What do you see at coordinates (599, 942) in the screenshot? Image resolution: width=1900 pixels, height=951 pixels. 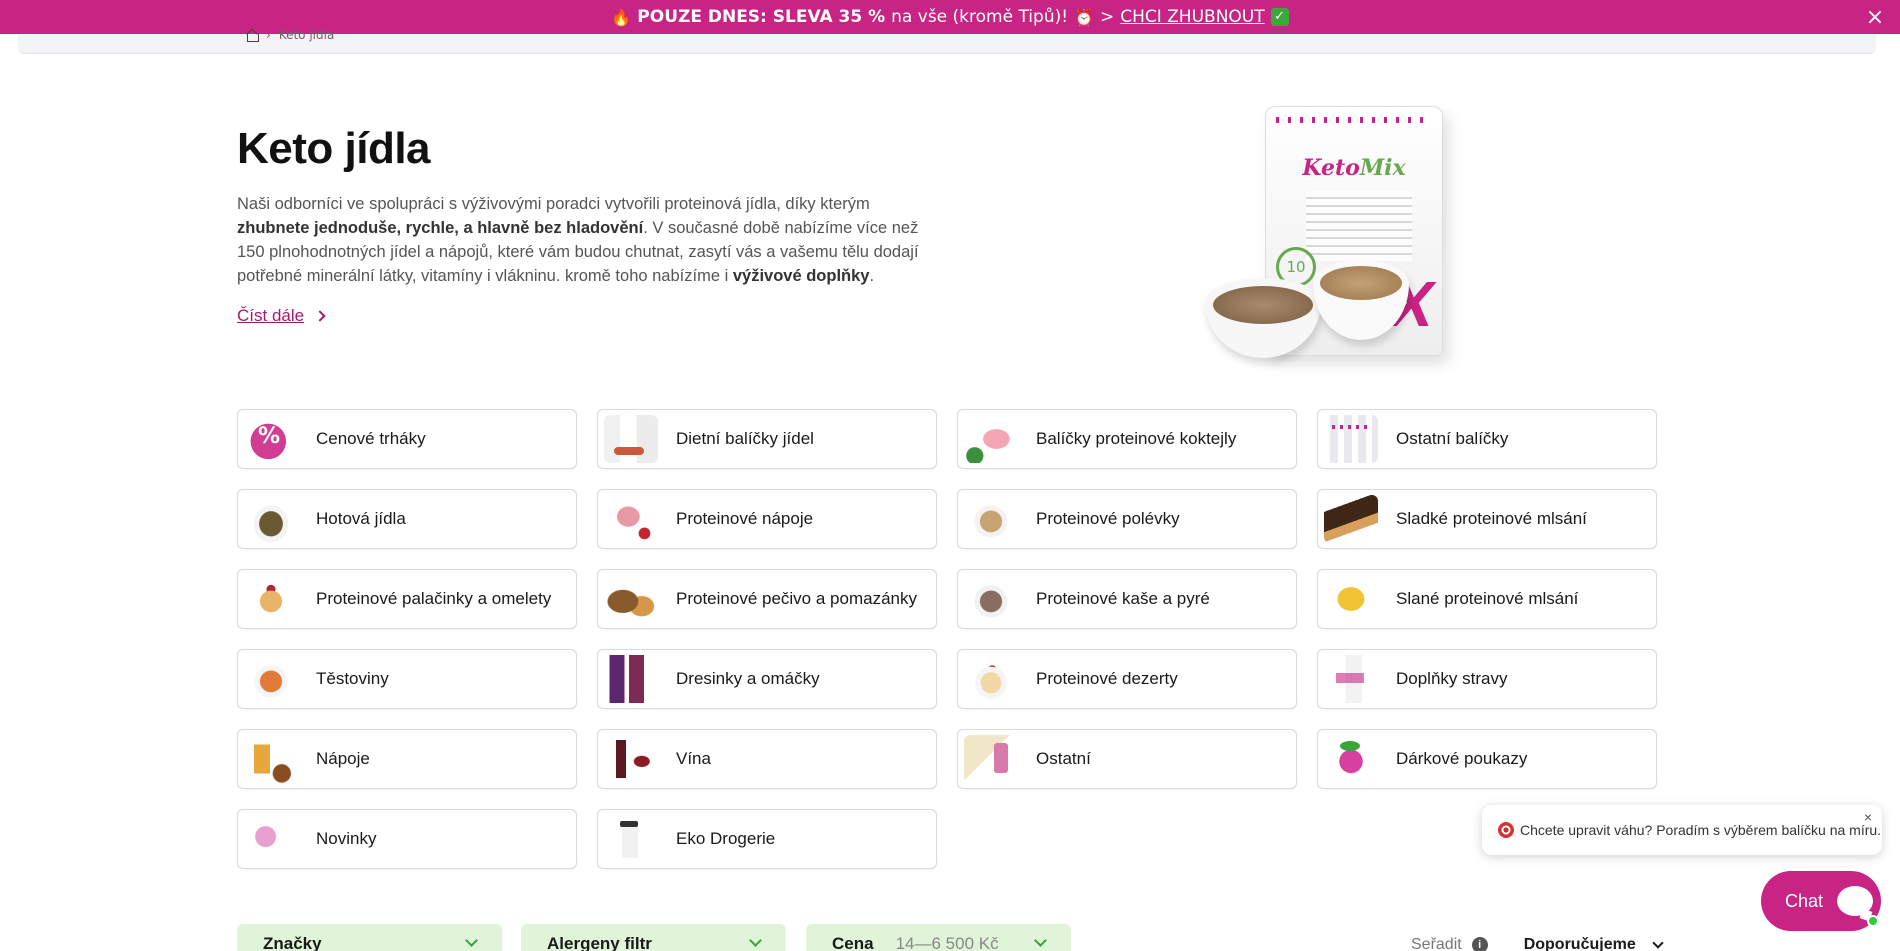 I see `allergens-filter-label: Alergeny filtr` at bounding box center [599, 942].